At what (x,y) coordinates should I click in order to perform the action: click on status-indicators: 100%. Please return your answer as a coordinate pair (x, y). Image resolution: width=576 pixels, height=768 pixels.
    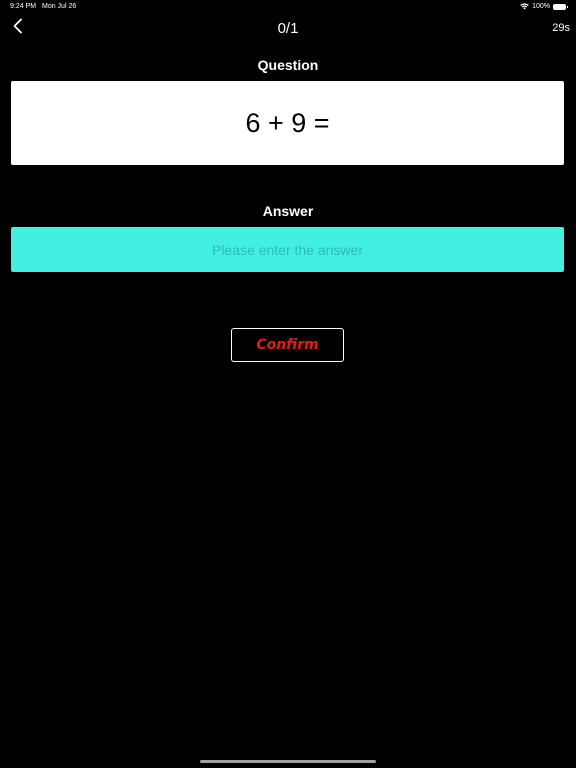
    Looking at the image, I should click on (544, 6).